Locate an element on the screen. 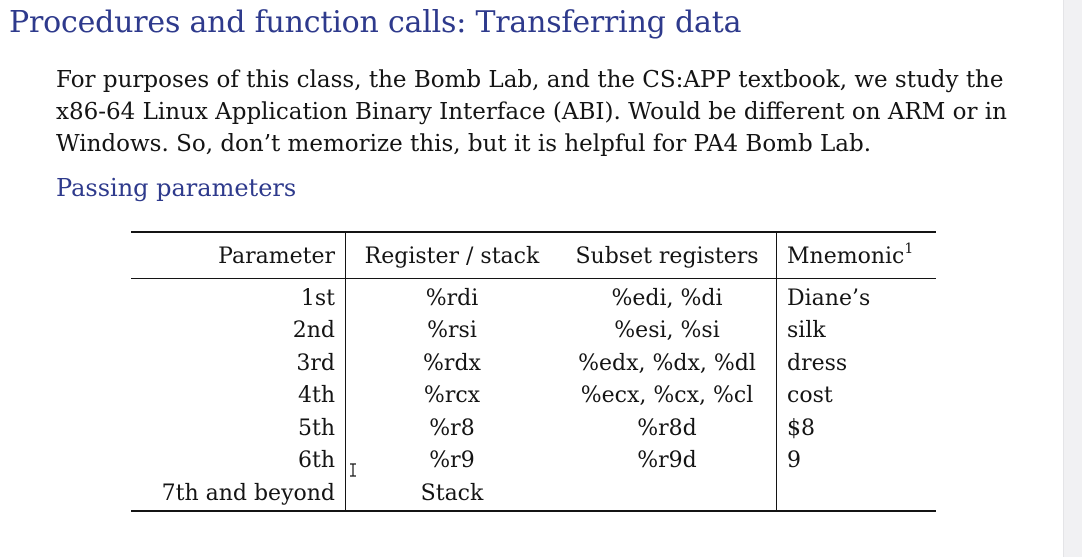  cell-subset: %r8d is located at coordinates (667, 428).